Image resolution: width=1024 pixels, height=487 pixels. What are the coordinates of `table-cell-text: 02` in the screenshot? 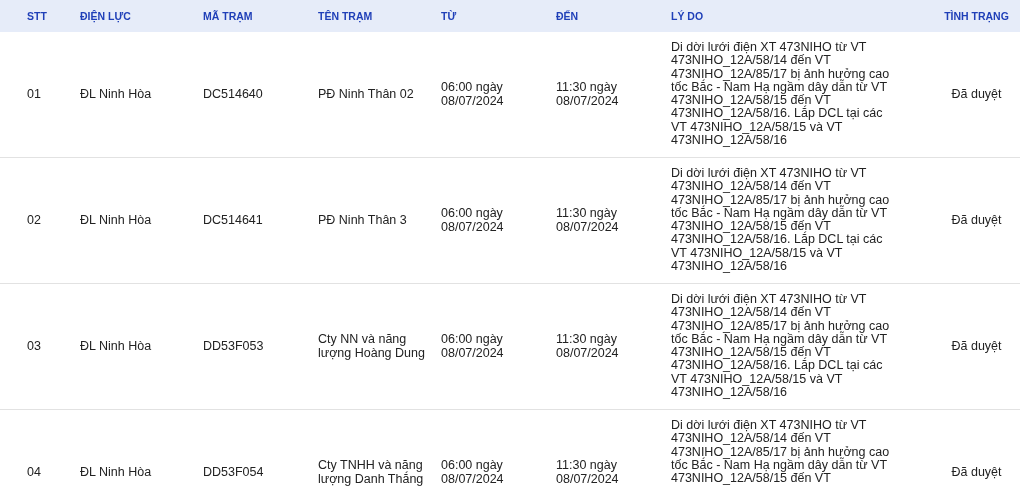 It's located at (34, 220).